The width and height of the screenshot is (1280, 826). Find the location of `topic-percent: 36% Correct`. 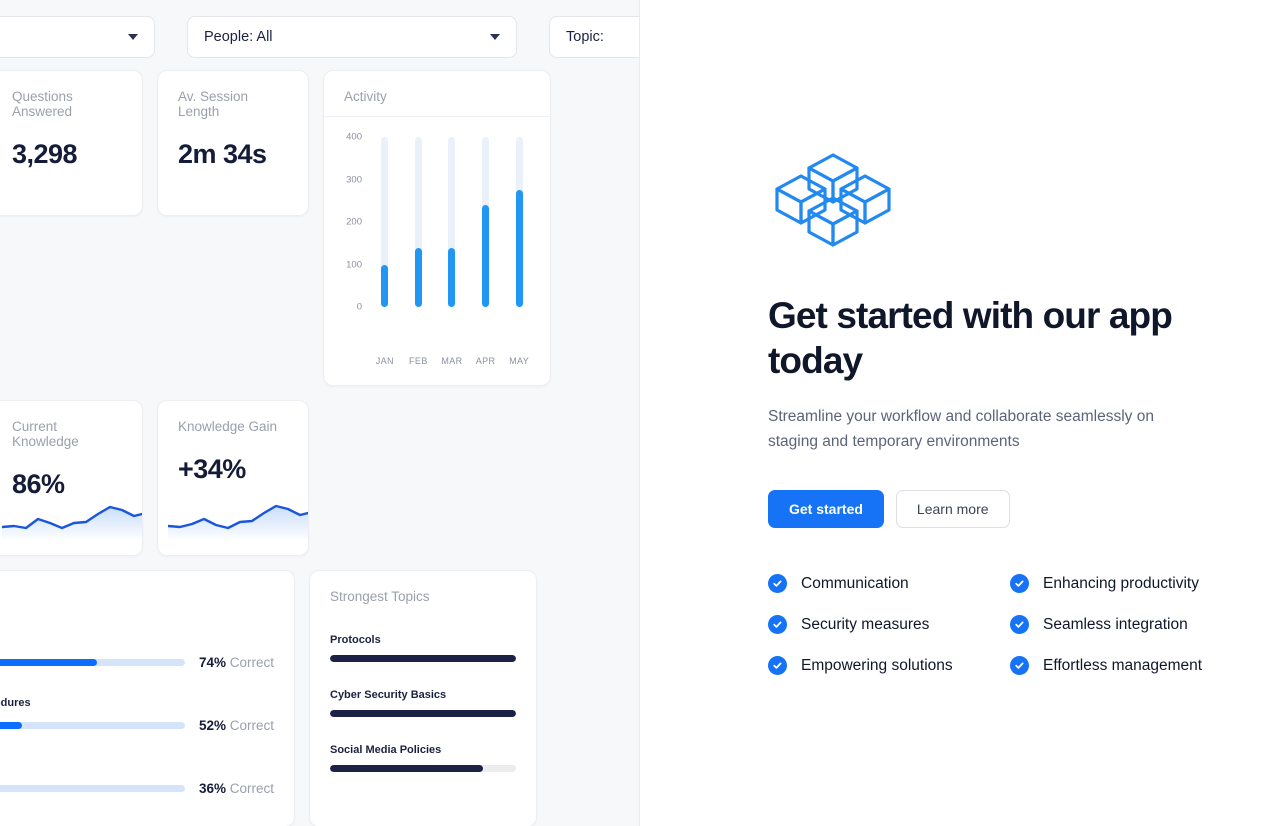

topic-percent: 36% Correct is located at coordinates (236, 788).